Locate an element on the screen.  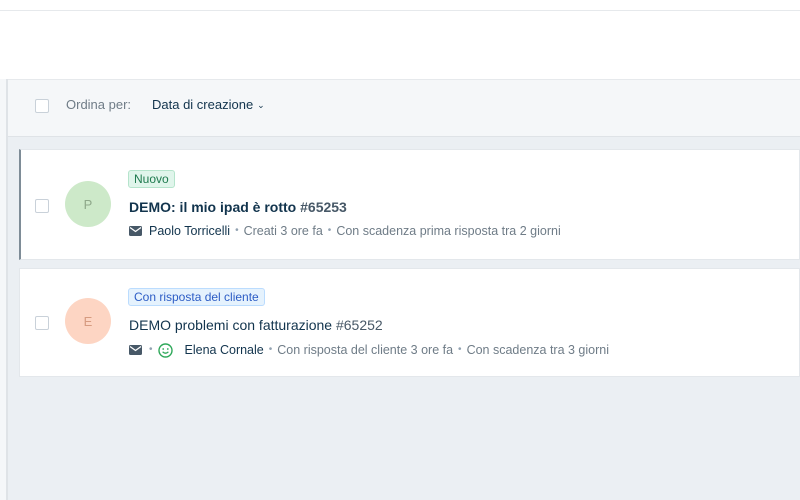
ticket-subject: DEMO: il mio ipad è rotto #65253 is located at coordinates (238, 207).